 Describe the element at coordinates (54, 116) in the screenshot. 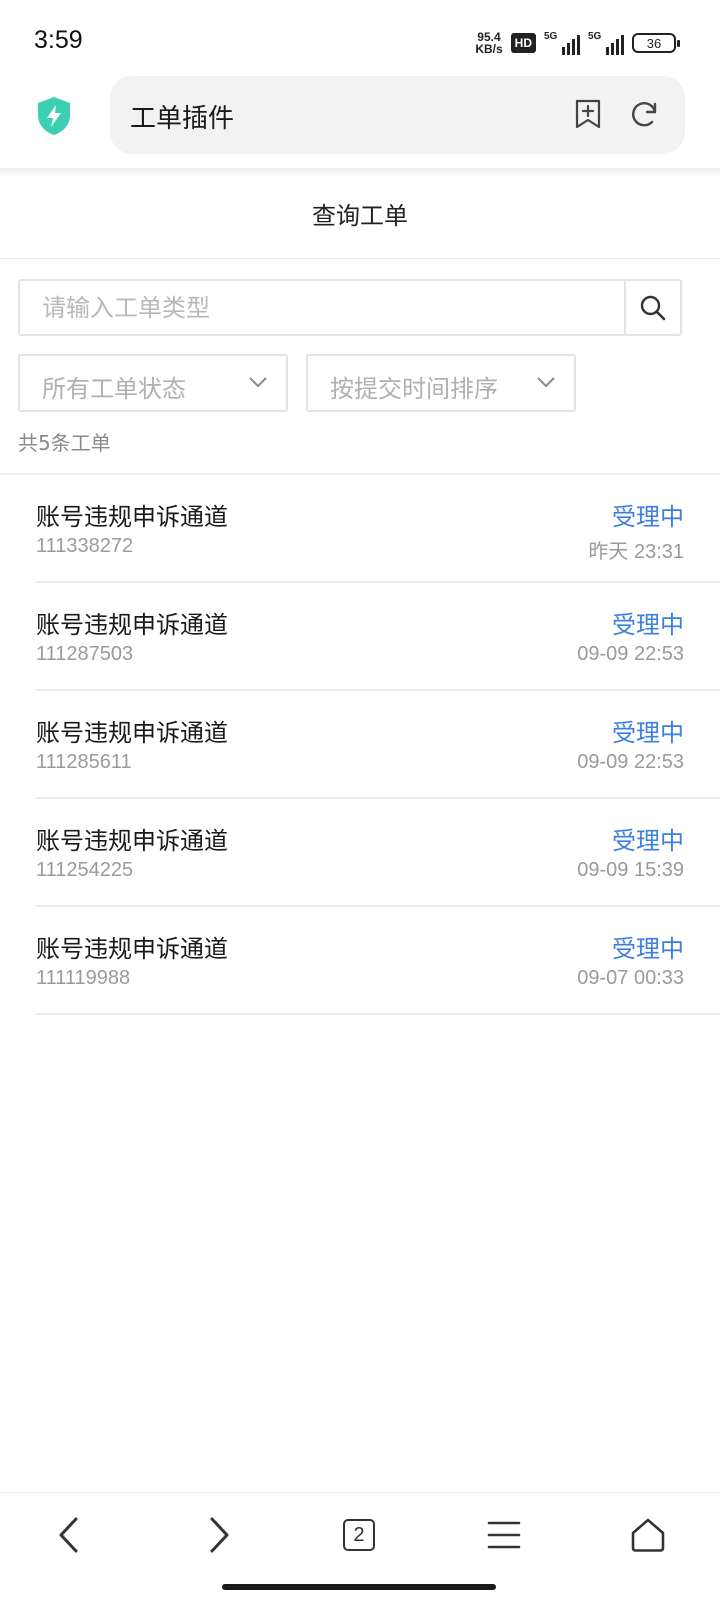

I see `shield-bolt-icon` at that location.